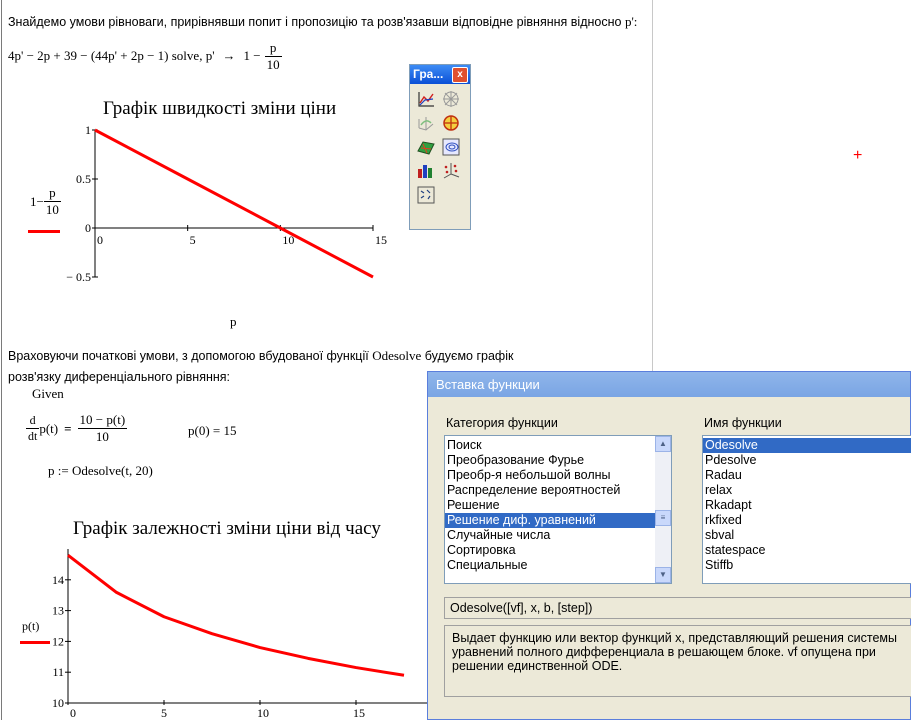  Describe the element at coordinates (58, 672) in the screenshot. I see `chart2-y-tick-label: 11` at that location.